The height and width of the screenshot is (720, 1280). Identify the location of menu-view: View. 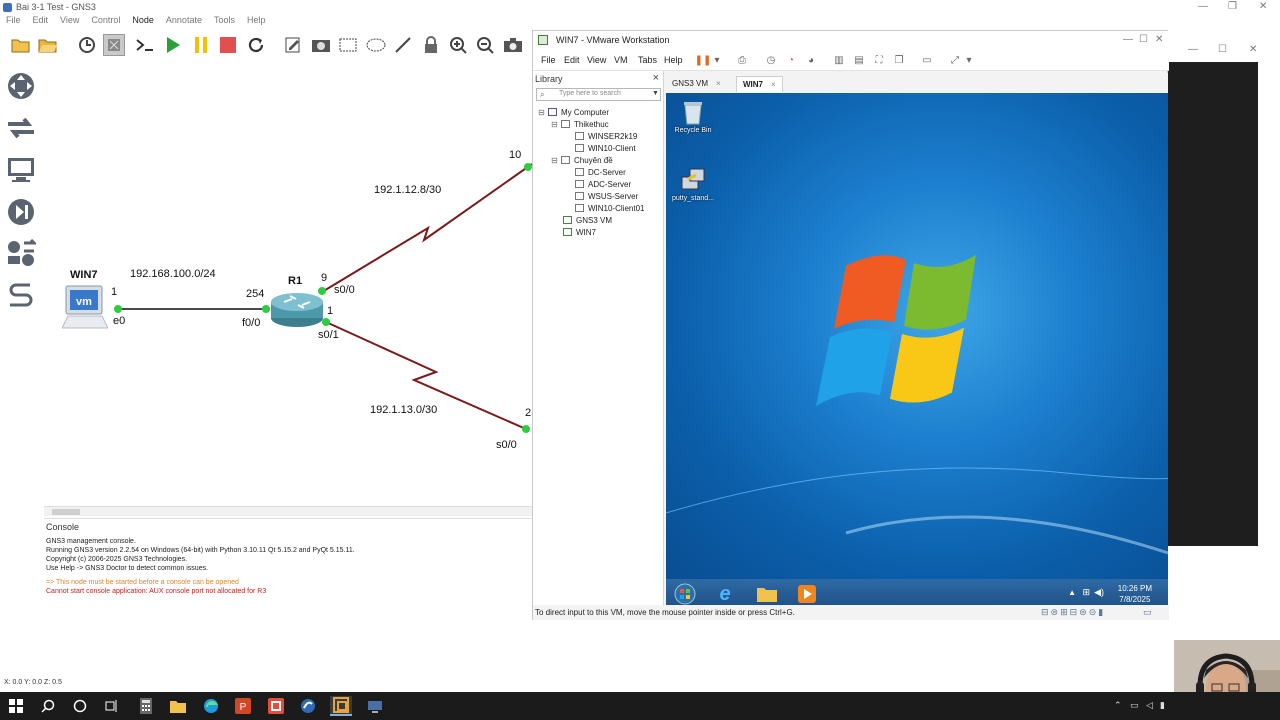
(69, 20).